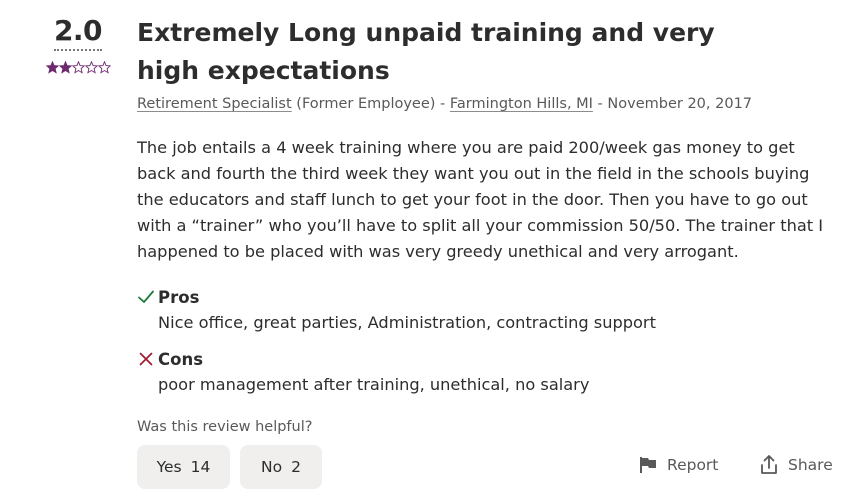 Image resolution: width=841 pixels, height=503 pixels. Describe the element at coordinates (181, 359) in the screenshot. I see `cons-label: Cons` at that location.